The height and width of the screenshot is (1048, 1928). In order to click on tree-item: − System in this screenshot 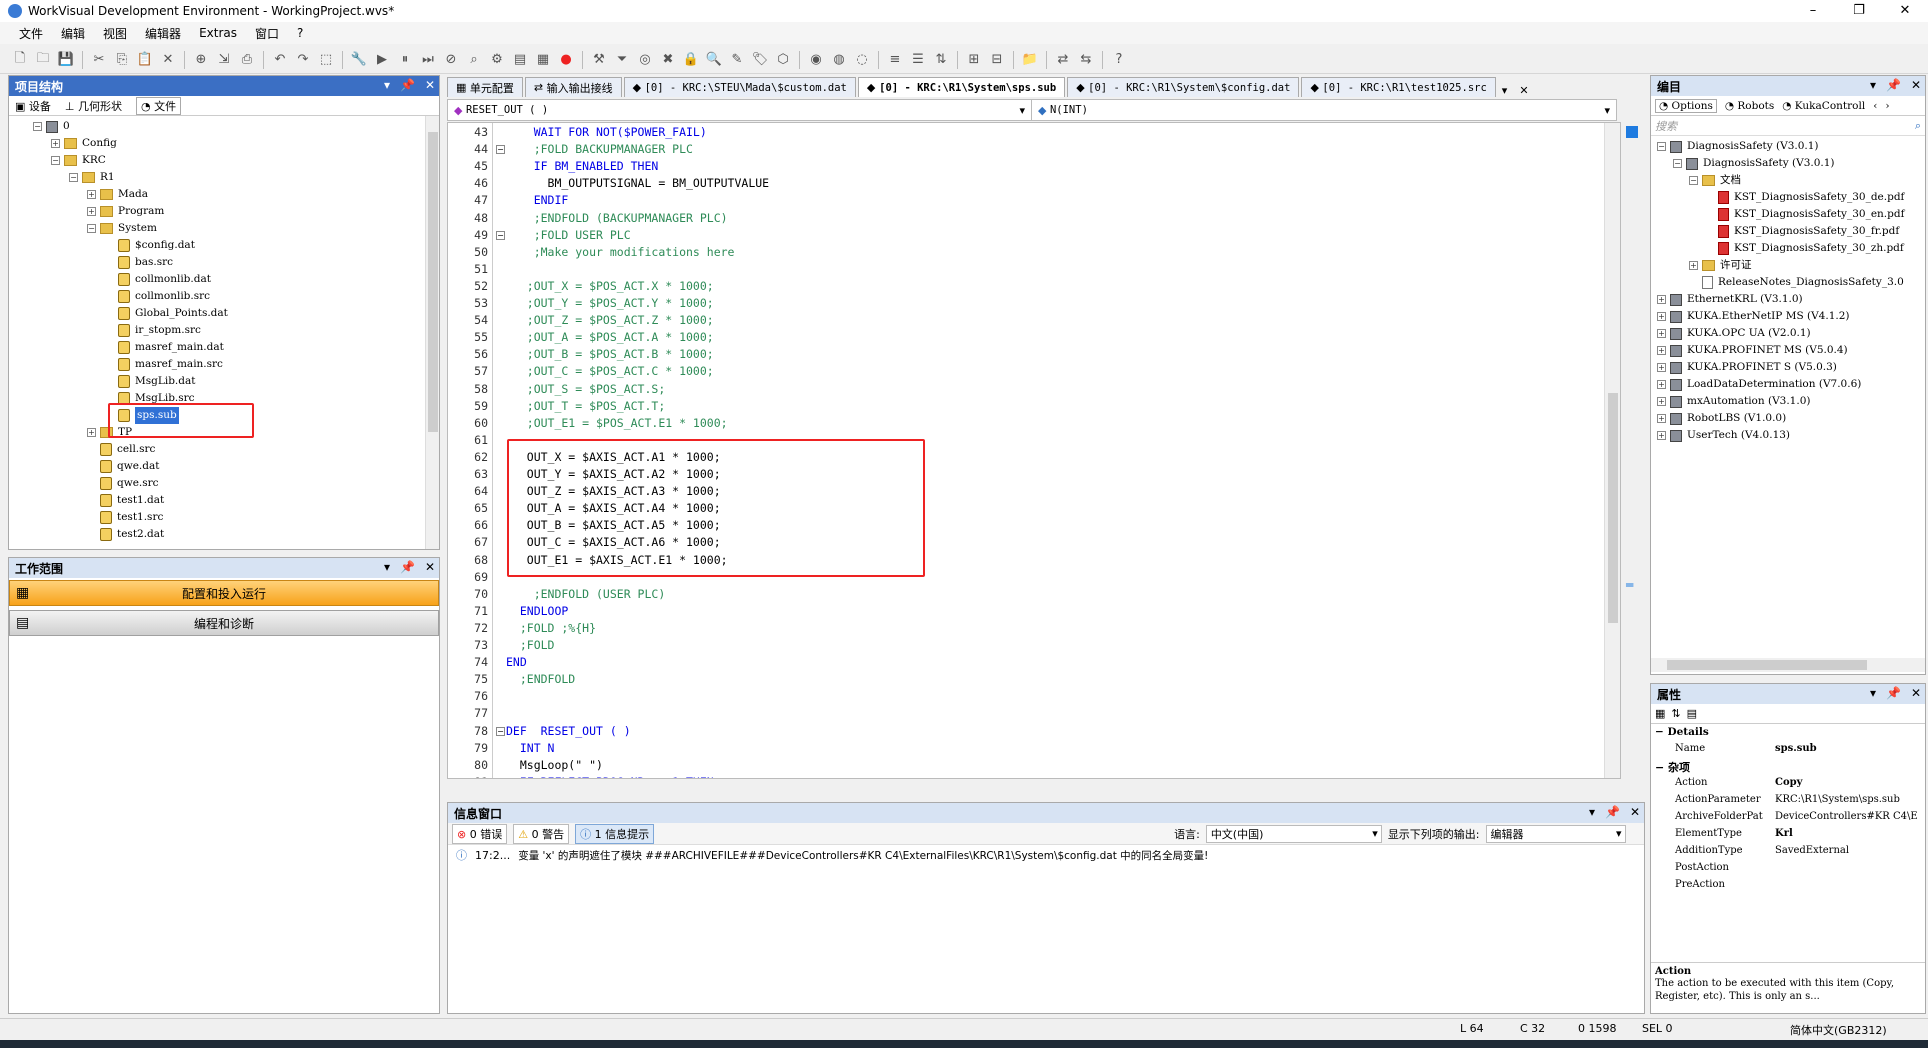, I will do `click(122, 228)`.